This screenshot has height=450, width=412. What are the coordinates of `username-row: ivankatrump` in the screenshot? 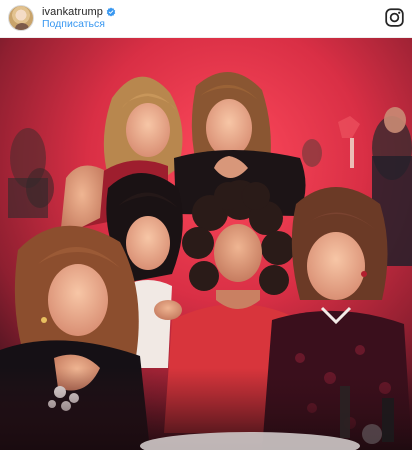 It's located at (79, 12).